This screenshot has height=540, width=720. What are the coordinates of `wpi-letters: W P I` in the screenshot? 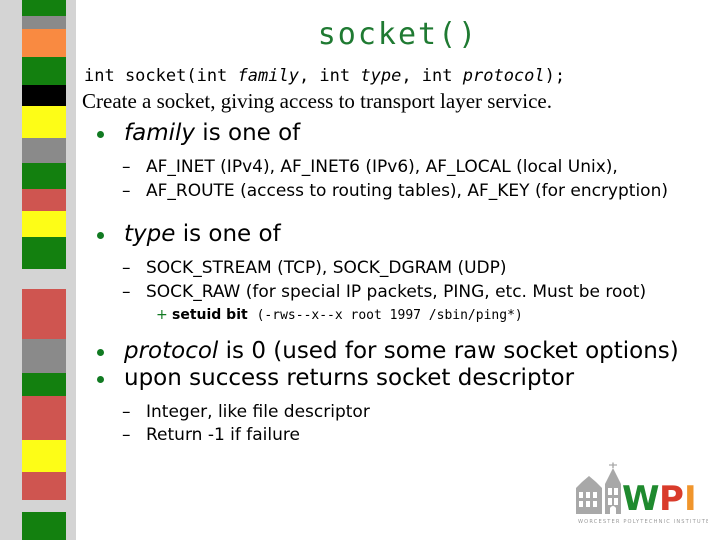 It's located at (659, 499).